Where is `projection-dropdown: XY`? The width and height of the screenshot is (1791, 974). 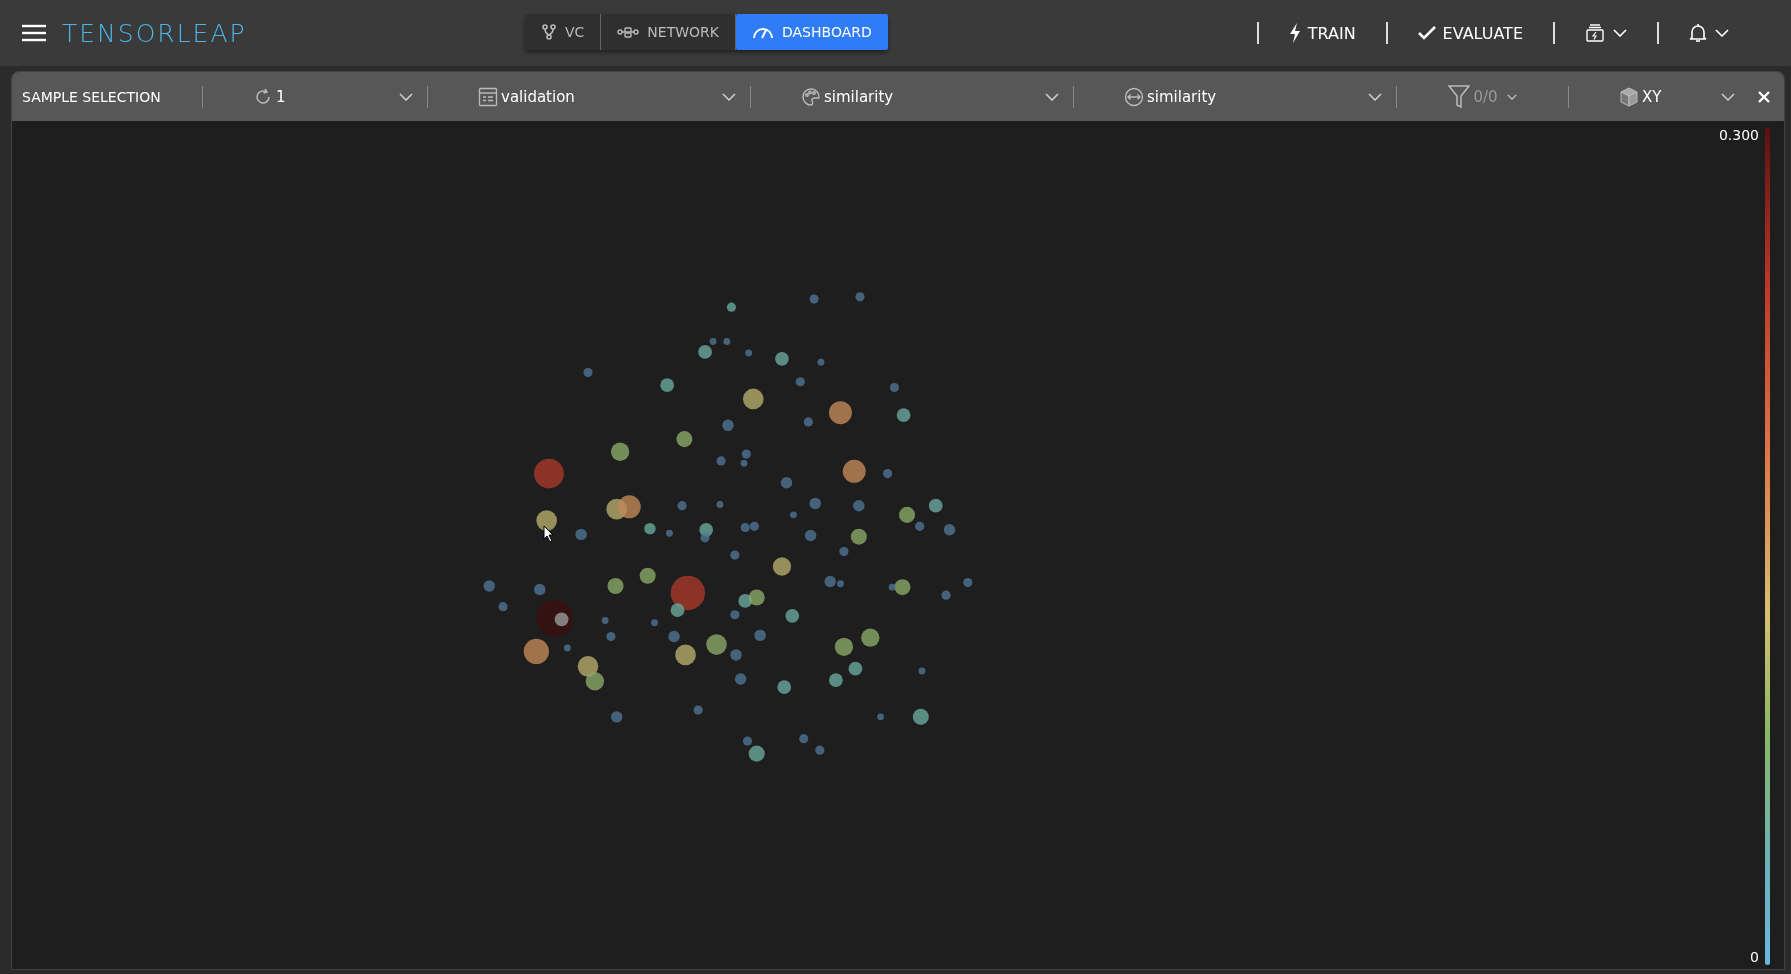 projection-dropdown: XY is located at coordinates (1659, 96).